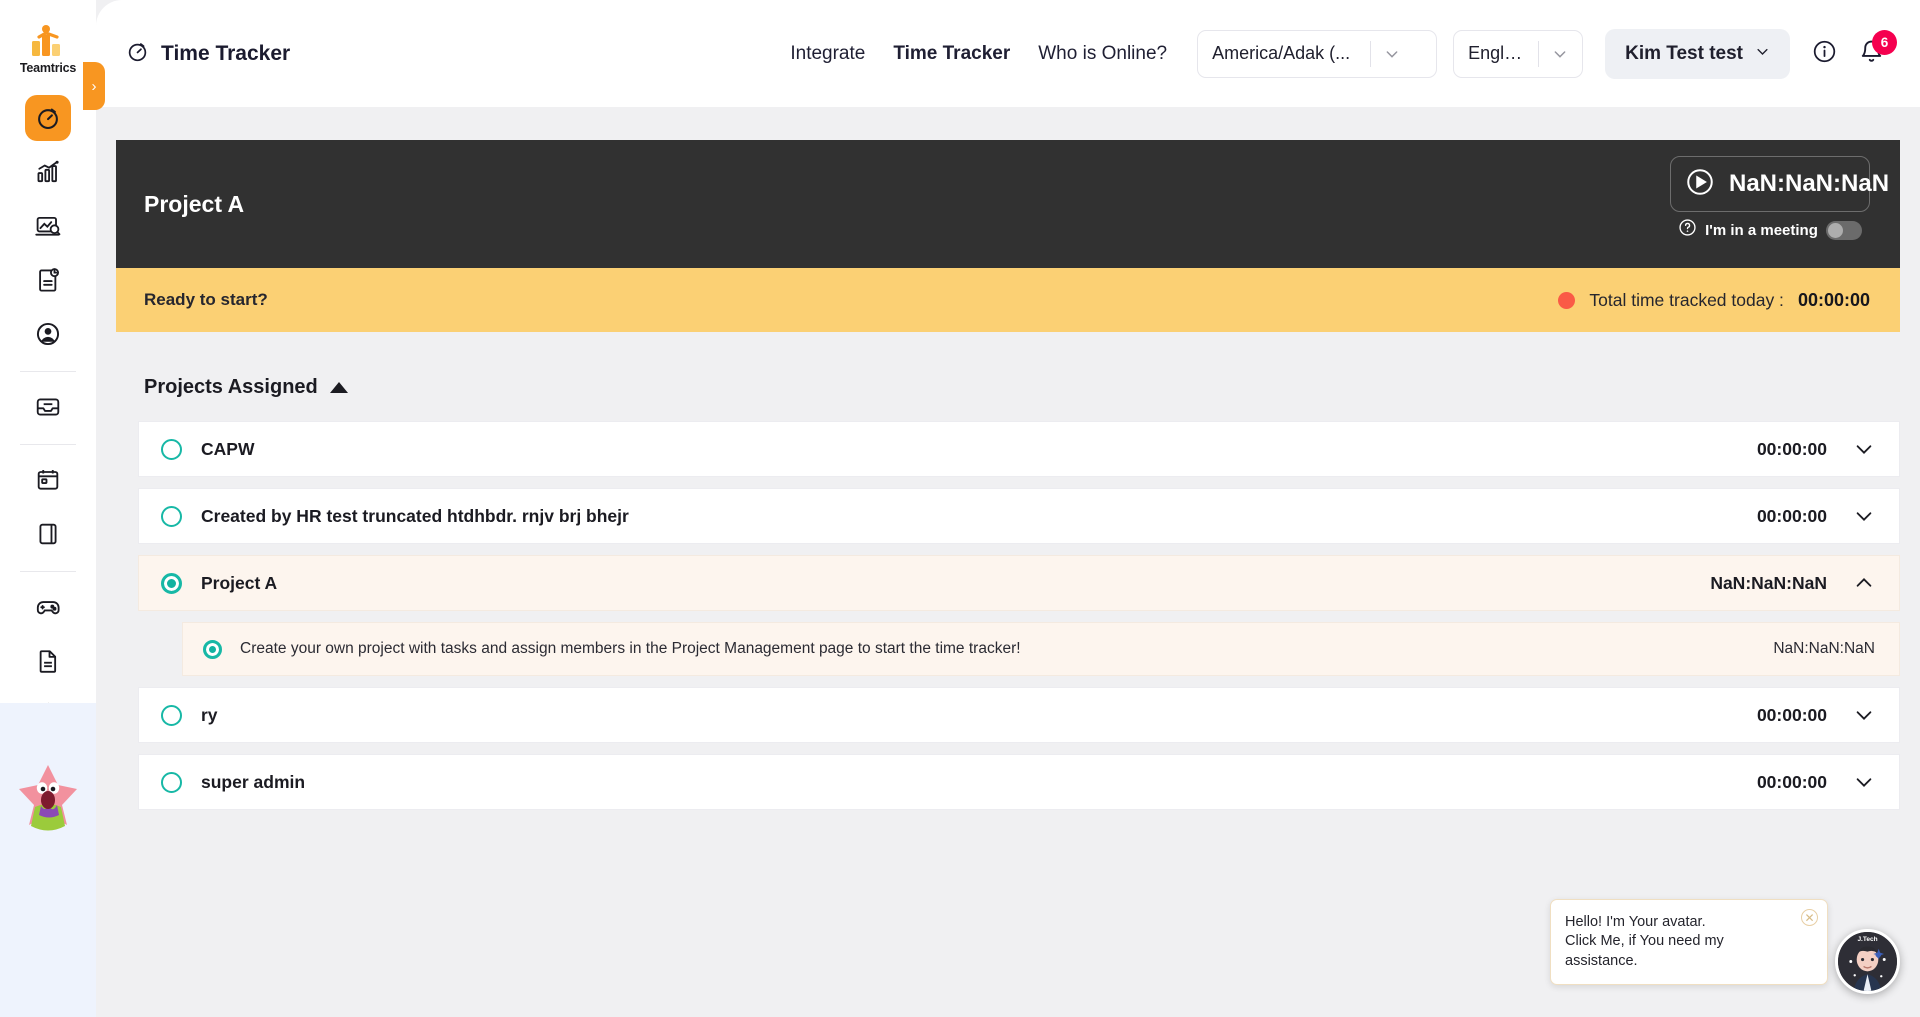 Image resolution: width=1920 pixels, height=1017 pixels. I want to click on sidebar: Teamtrics, so click(48, 508).